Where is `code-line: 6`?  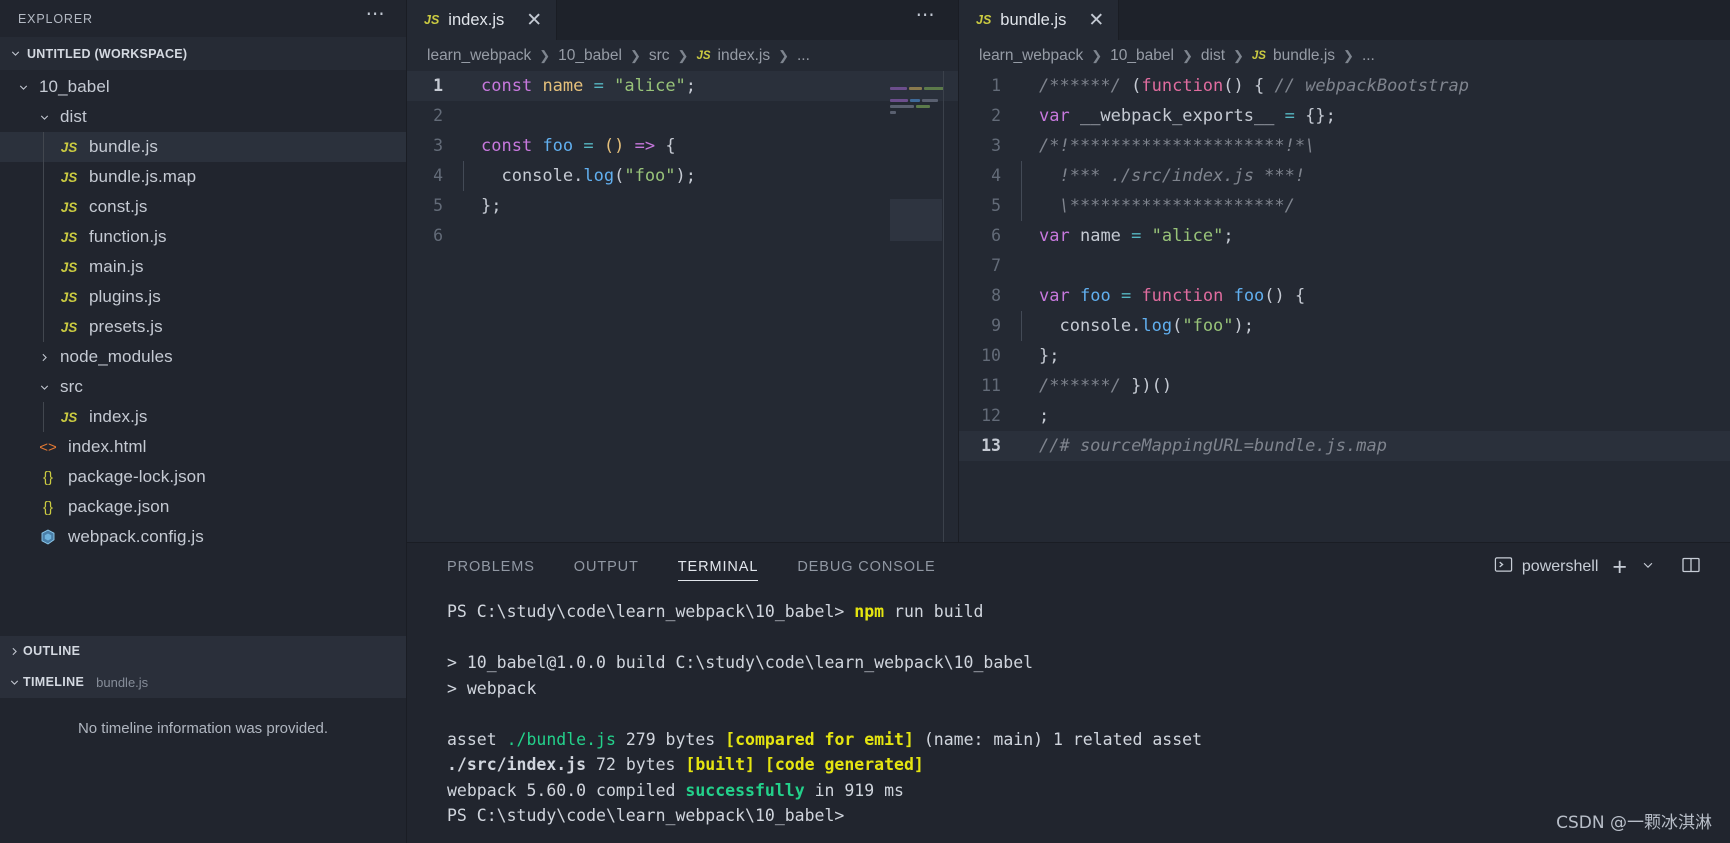 code-line: 6 is located at coordinates (682, 236).